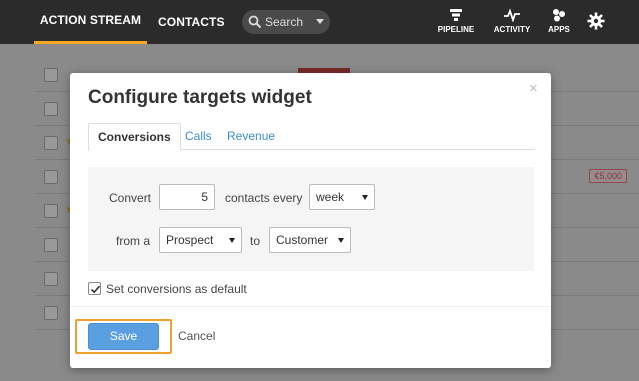 The image size is (639, 381). Describe the element at coordinates (200, 97) in the screenshot. I see `dialog-title: Configure targets widget` at that location.